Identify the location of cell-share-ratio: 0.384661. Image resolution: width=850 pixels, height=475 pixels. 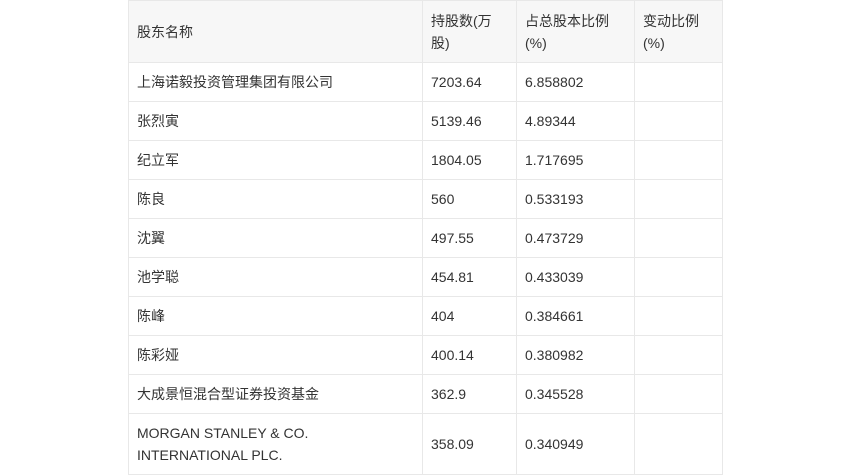
(575, 316).